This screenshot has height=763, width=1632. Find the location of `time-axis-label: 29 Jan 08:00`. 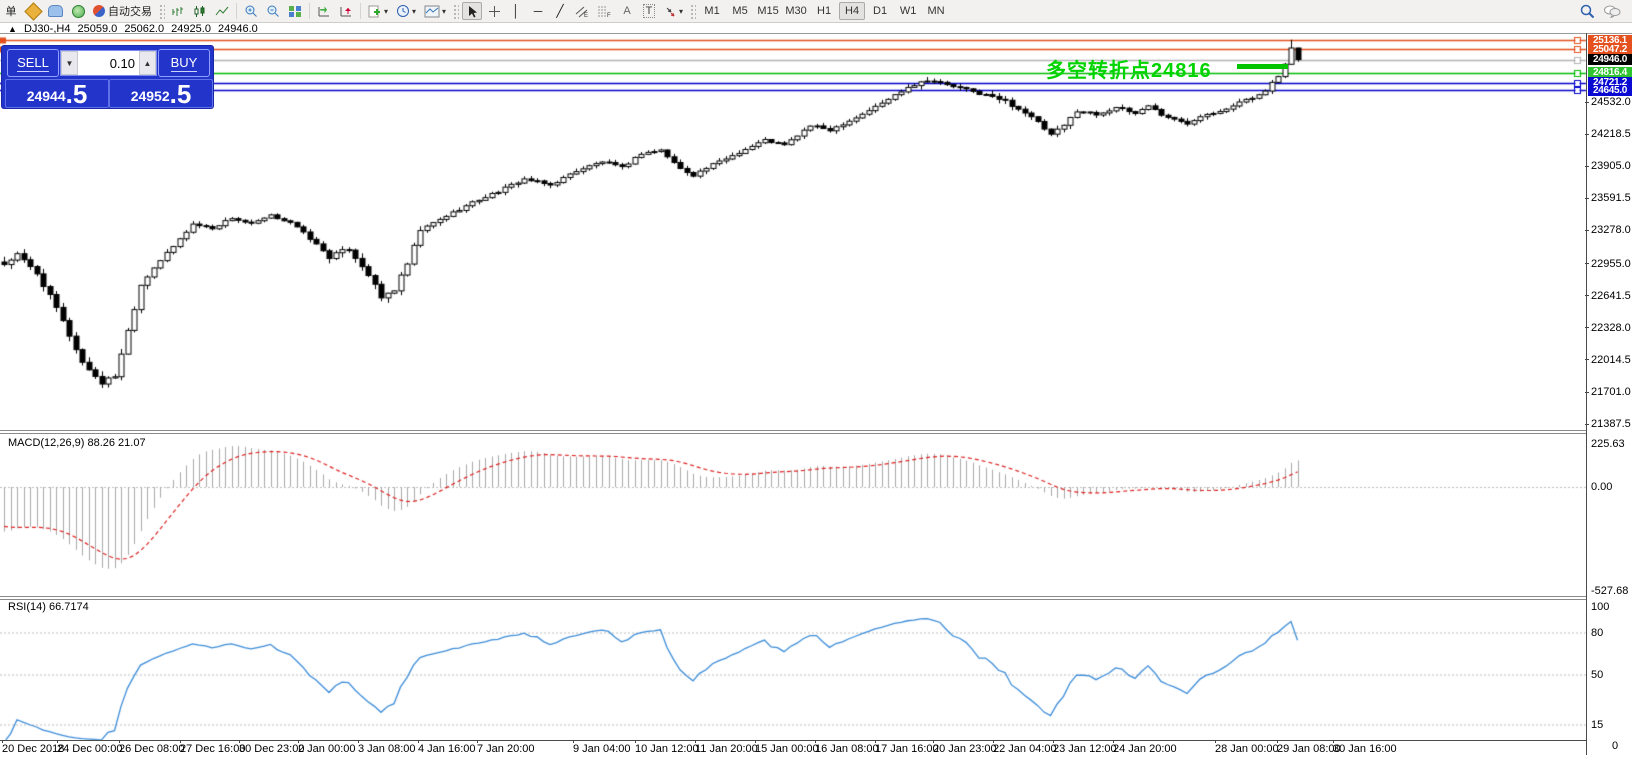

time-axis-label: 29 Jan 08:00 is located at coordinates (1309, 749).